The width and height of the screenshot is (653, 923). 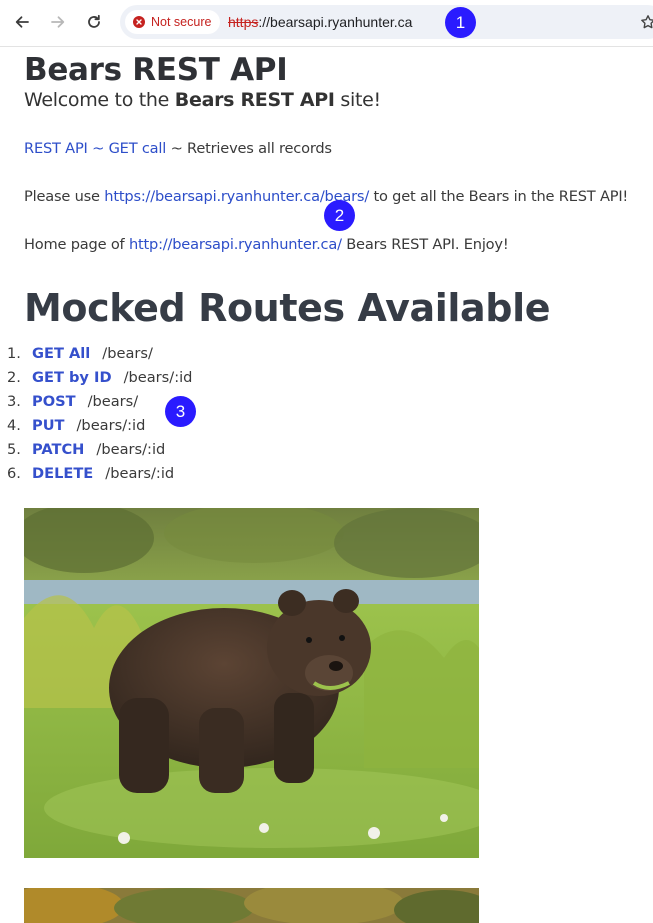 I want to click on forward-button, so click(x=58, y=22).